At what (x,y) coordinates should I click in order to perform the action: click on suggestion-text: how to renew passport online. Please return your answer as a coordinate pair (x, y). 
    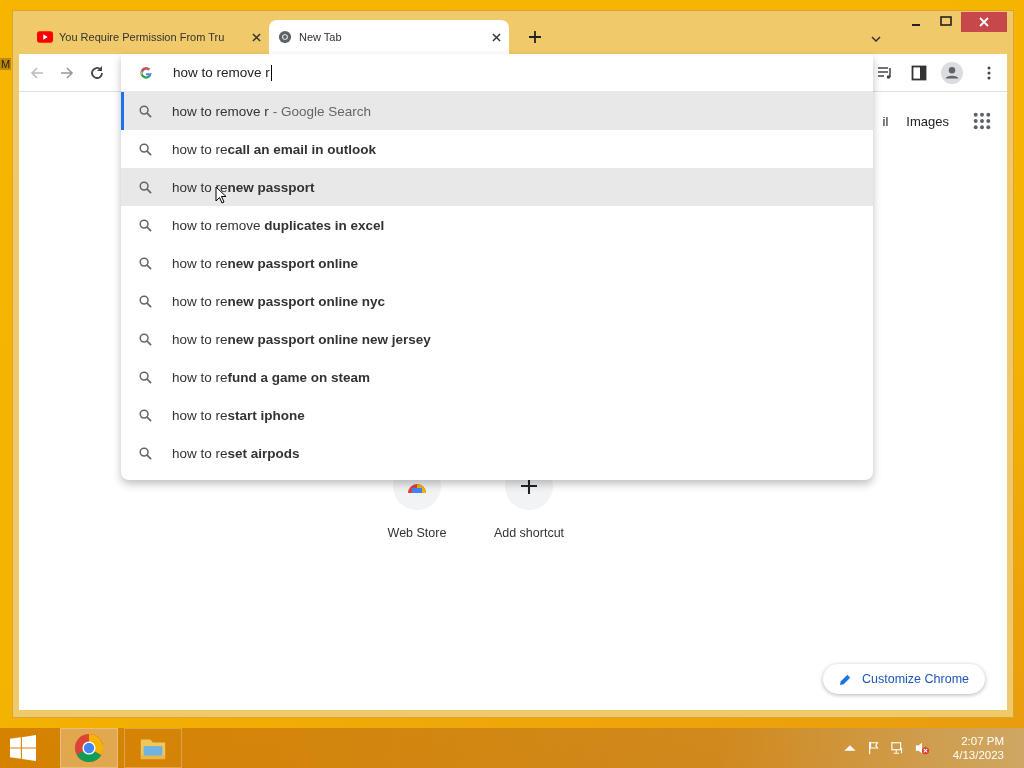
    Looking at the image, I should click on (265, 263).